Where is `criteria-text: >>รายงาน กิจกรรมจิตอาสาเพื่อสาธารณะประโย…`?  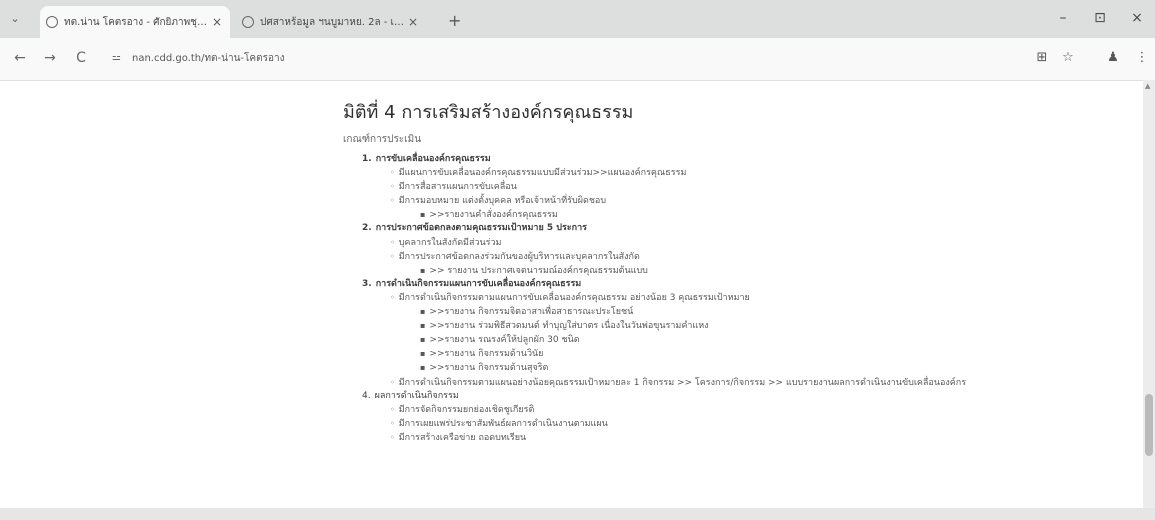
criteria-text: >>รายงาน กิจกรรมจิตอาสาเพื่อสาธารณะประโย… is located at coordinates (531, 312).